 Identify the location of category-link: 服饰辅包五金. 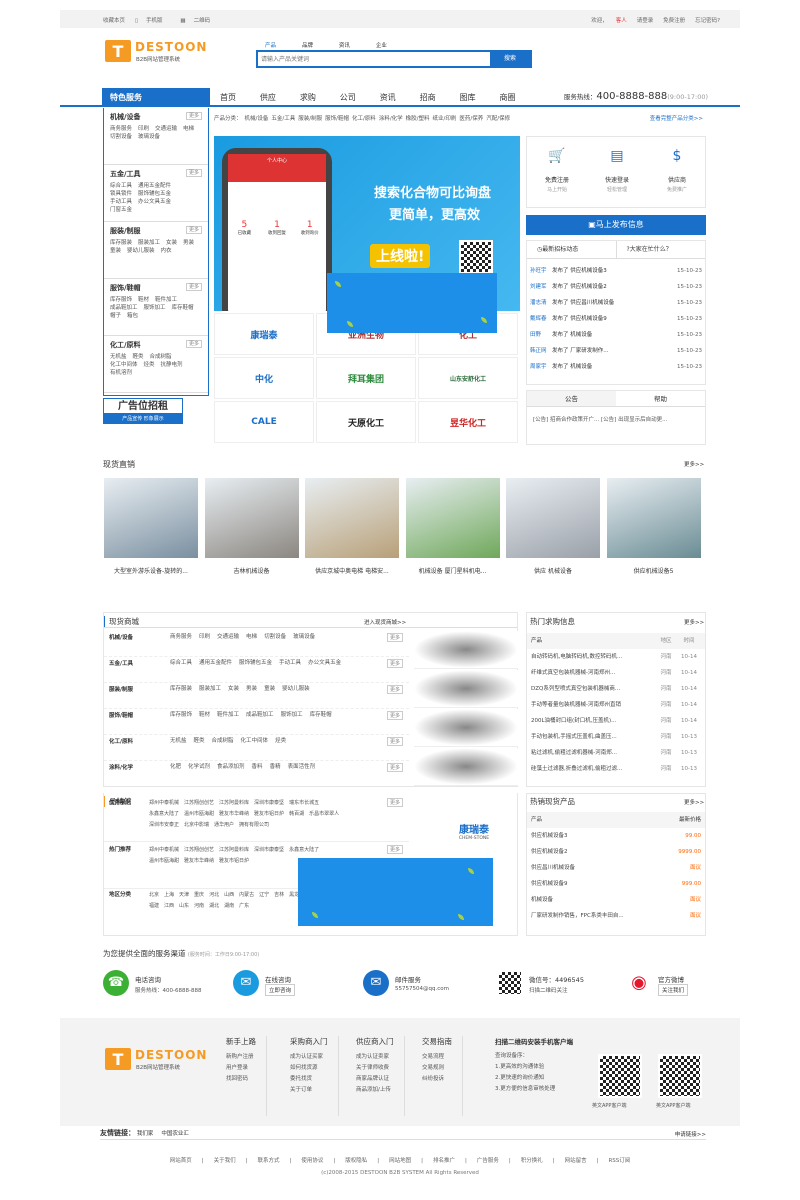
(154, 194).